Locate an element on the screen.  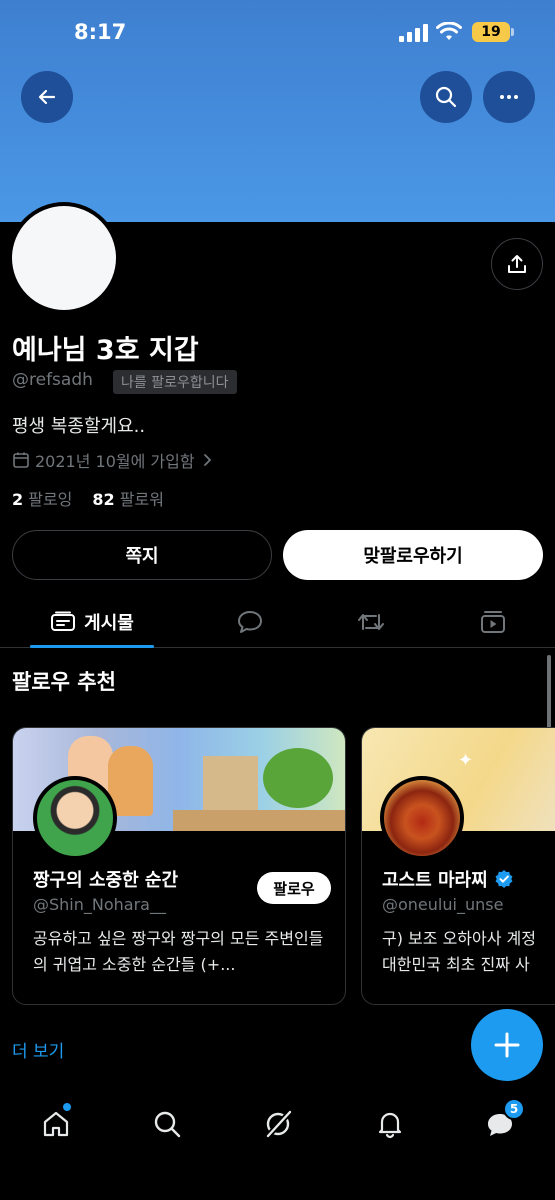
joined-text: 2021년 10월에 가입함 is located at coordinates (115, 461).